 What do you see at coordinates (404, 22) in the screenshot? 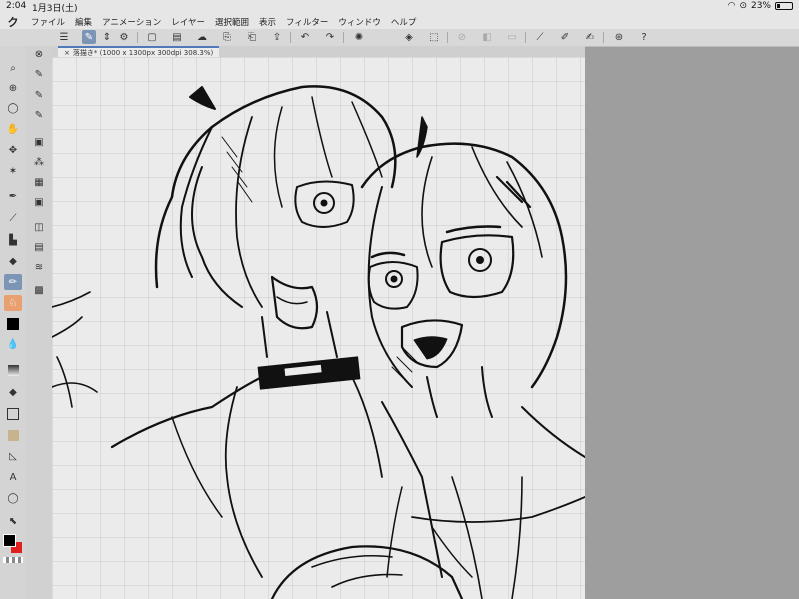
I see `menu-help: ヘルプ` at bounding box center [404, 22].